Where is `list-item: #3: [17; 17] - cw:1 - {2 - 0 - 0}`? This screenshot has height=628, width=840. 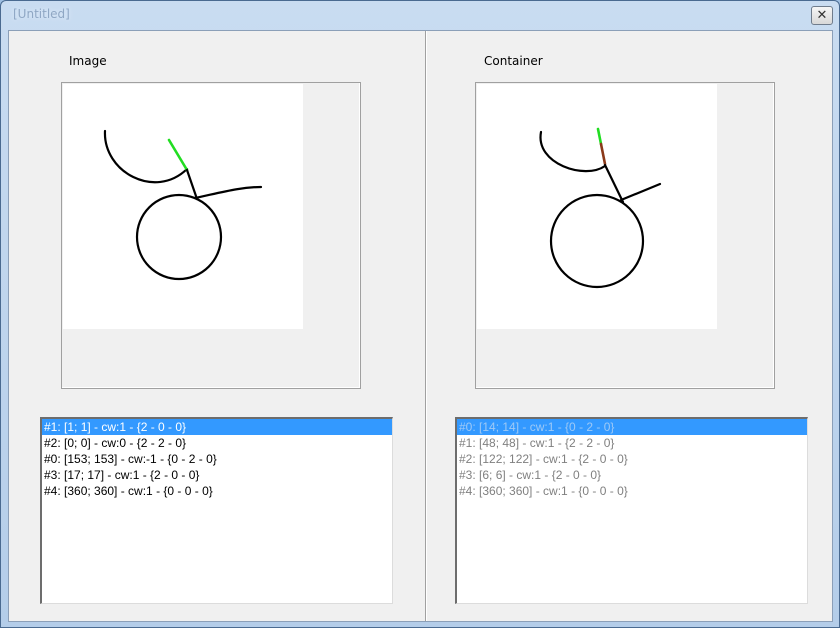 list-item: #3: [17; 17] - cw:1 - {2 - 0 - 0} is located at coordinates (217, 475).